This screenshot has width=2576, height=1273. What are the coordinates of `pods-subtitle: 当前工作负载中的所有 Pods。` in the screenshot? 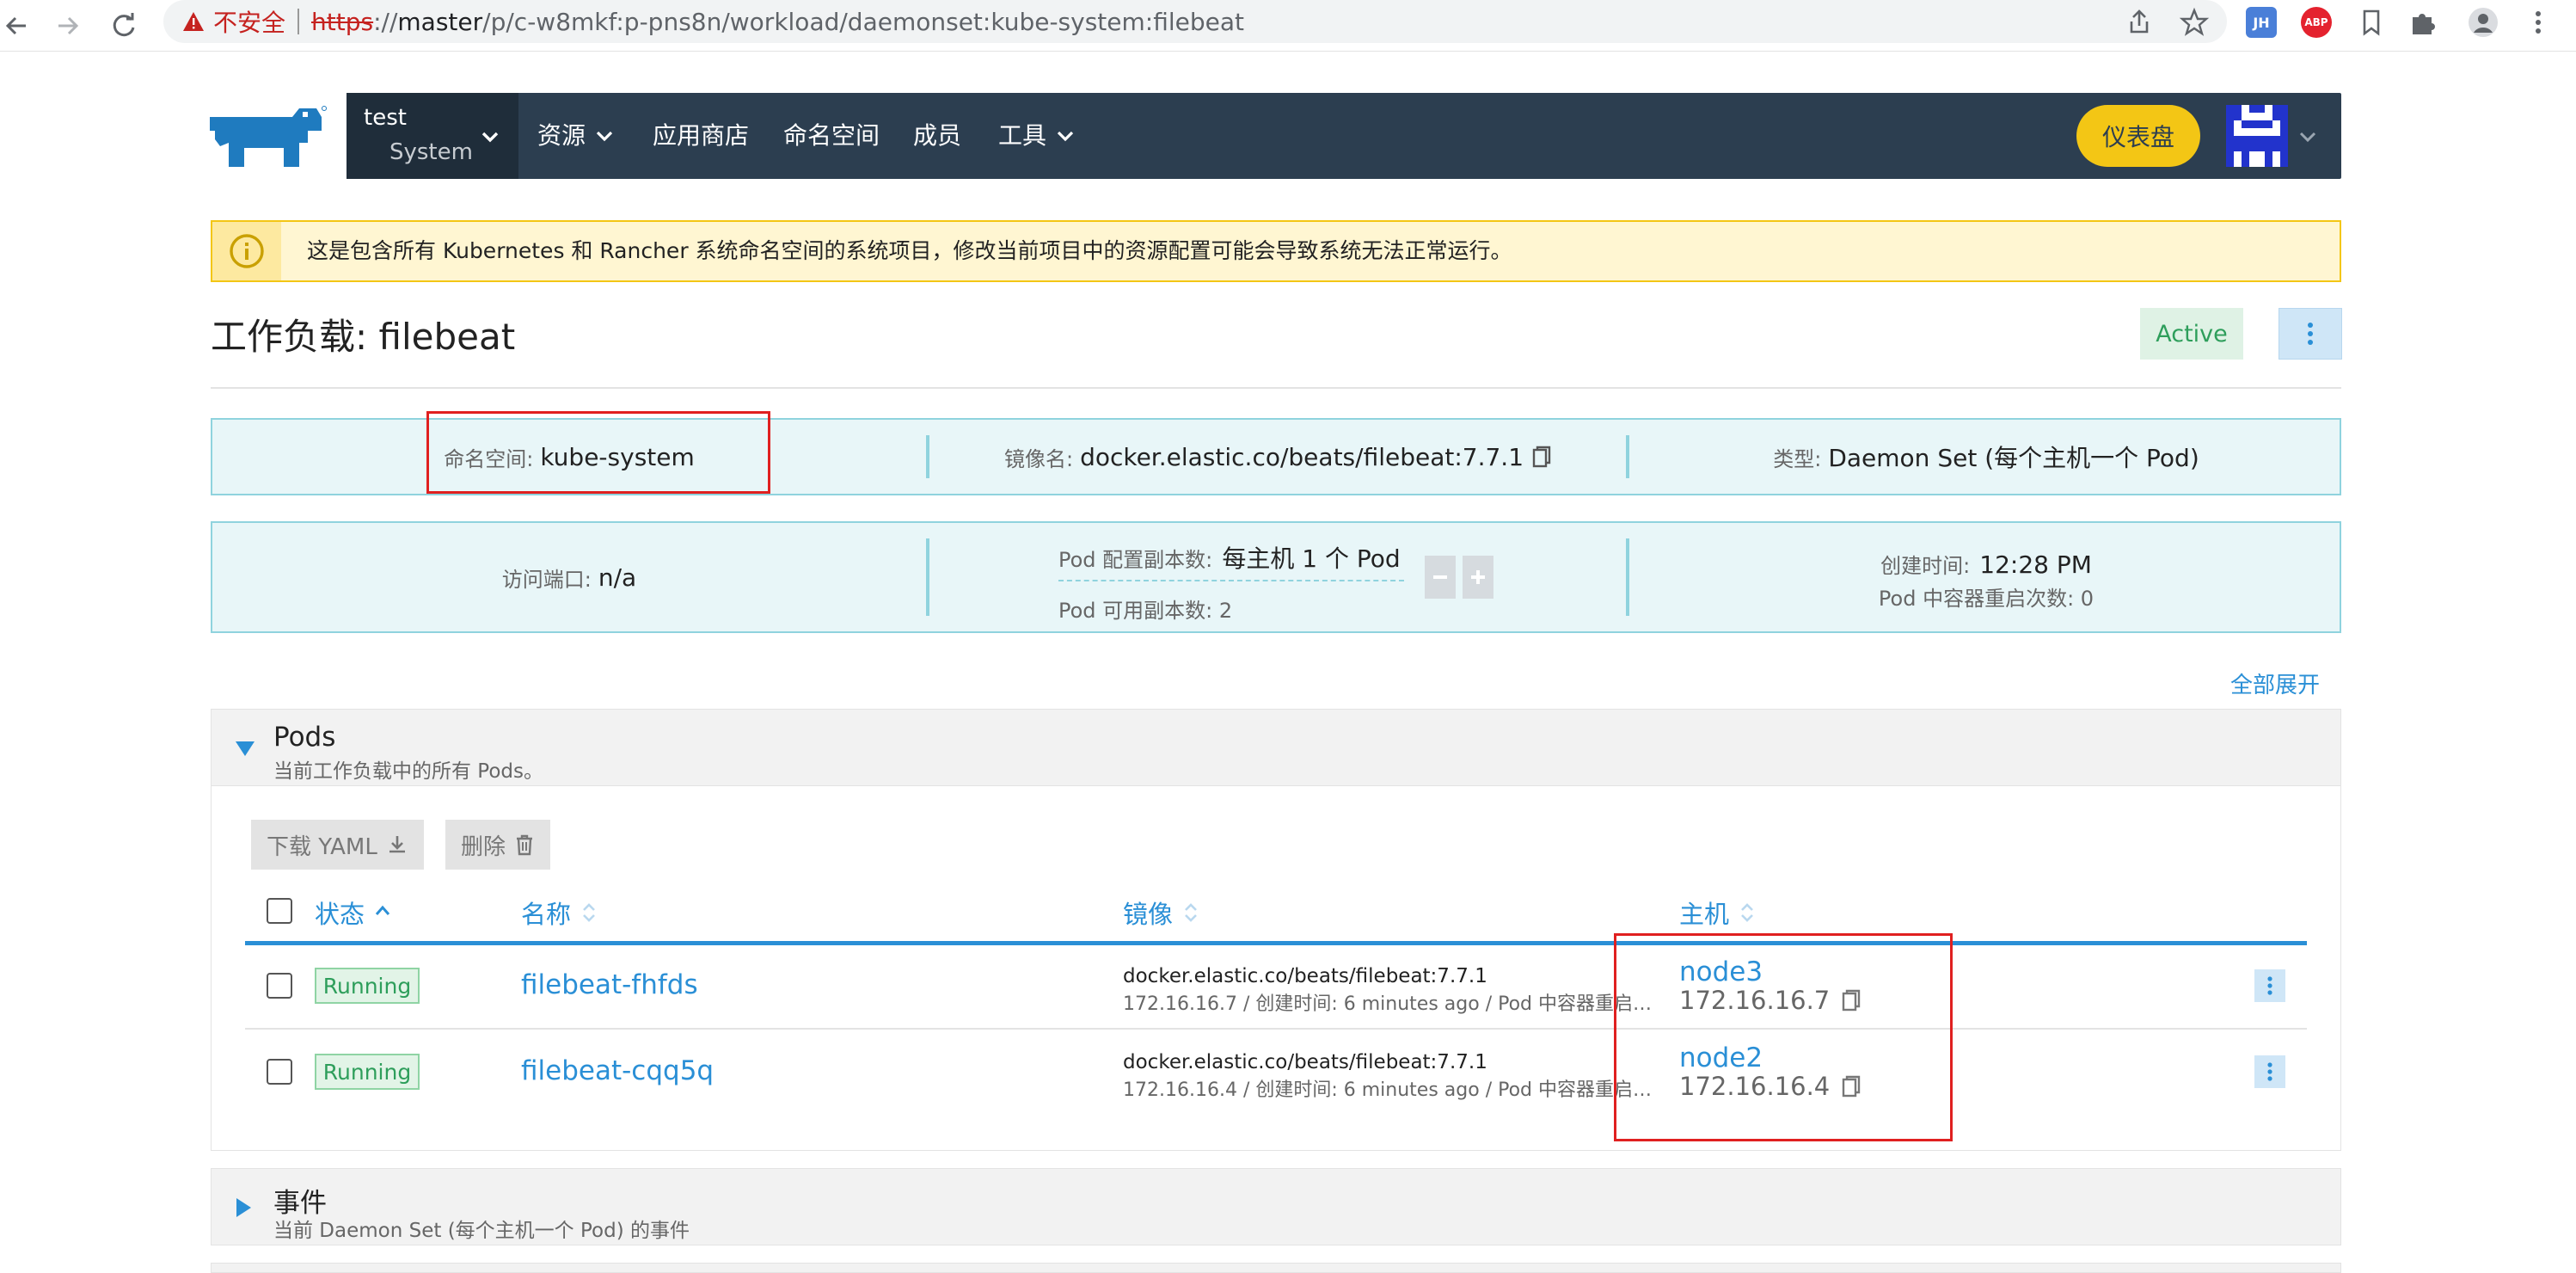 It's located at (408, 771).